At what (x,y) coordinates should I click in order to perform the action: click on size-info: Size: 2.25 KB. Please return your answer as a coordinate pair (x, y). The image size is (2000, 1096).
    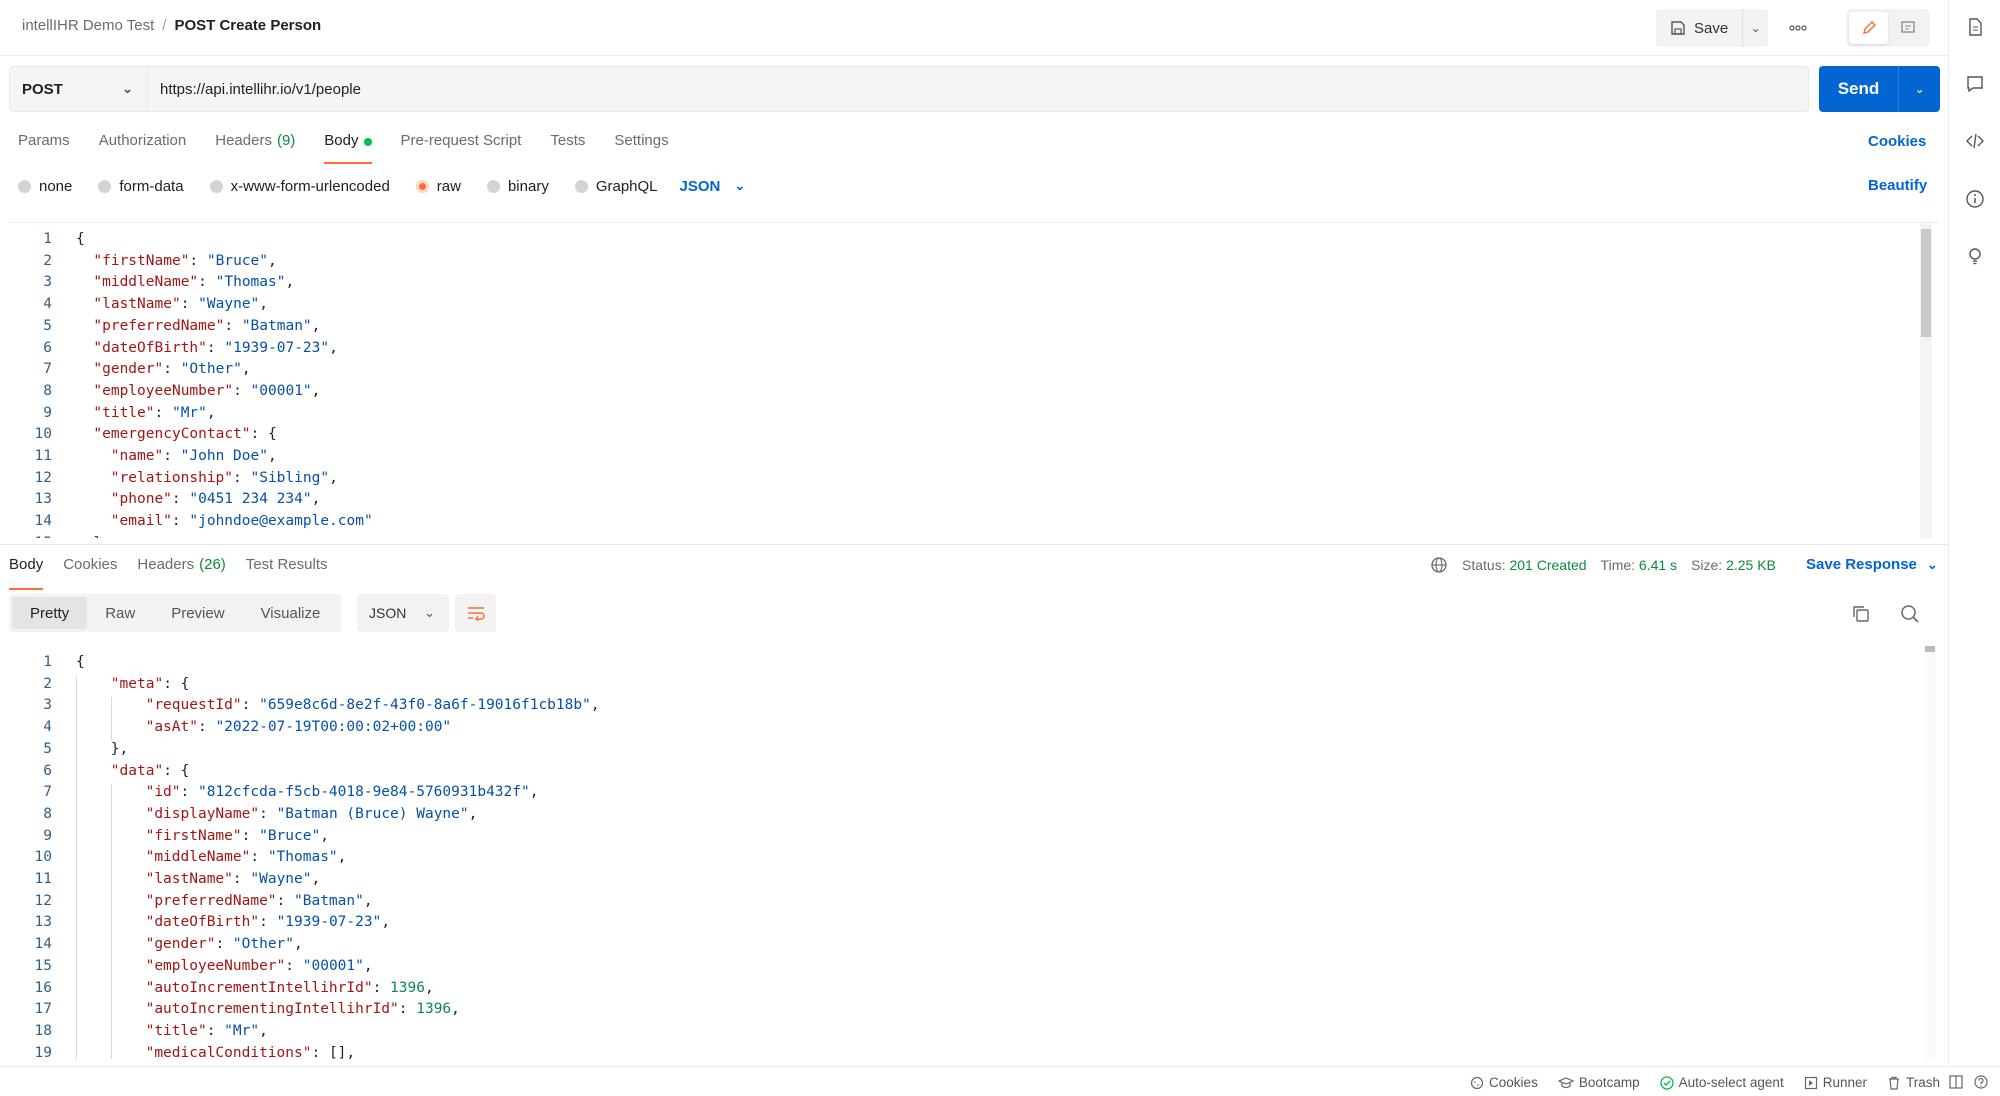
    Looking at the image, I should click on (1733, 565).